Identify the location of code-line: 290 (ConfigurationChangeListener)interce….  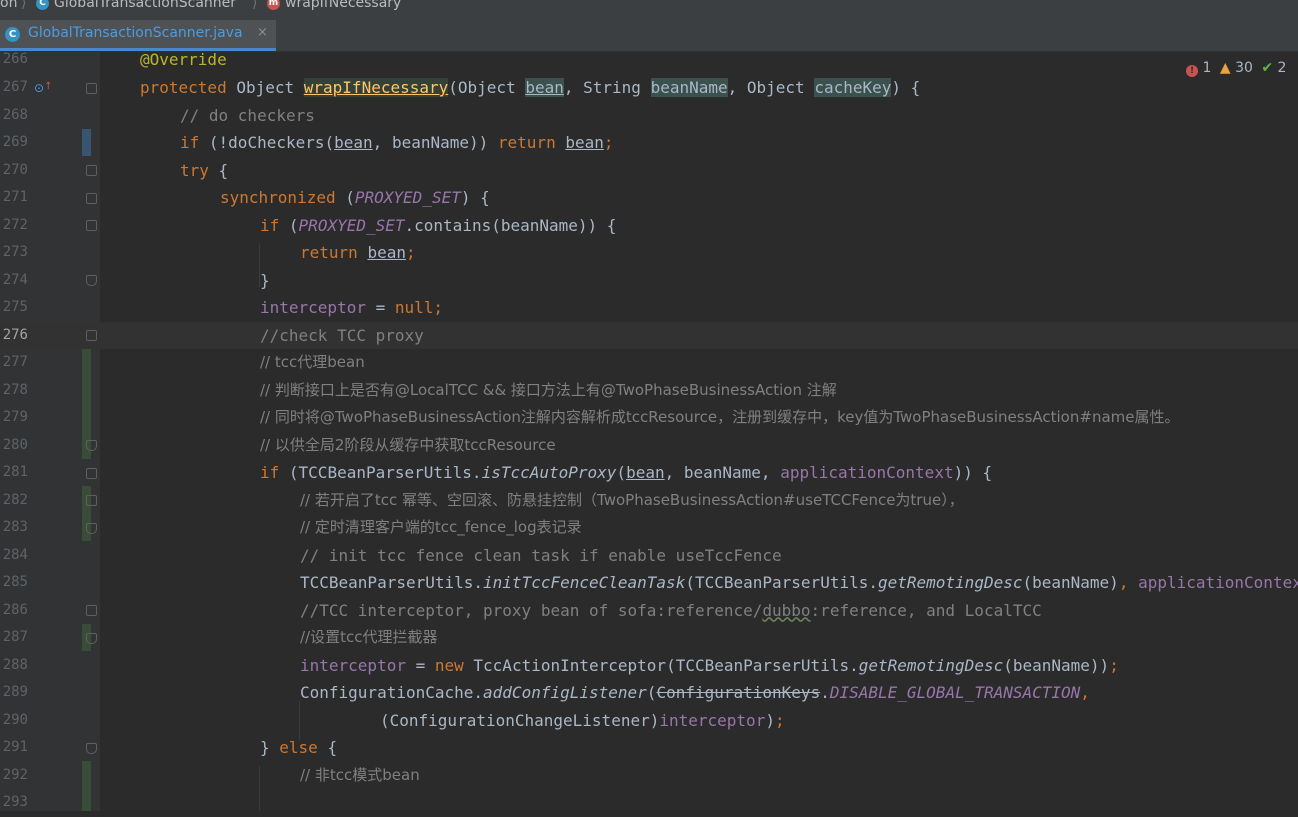
(649, 721).